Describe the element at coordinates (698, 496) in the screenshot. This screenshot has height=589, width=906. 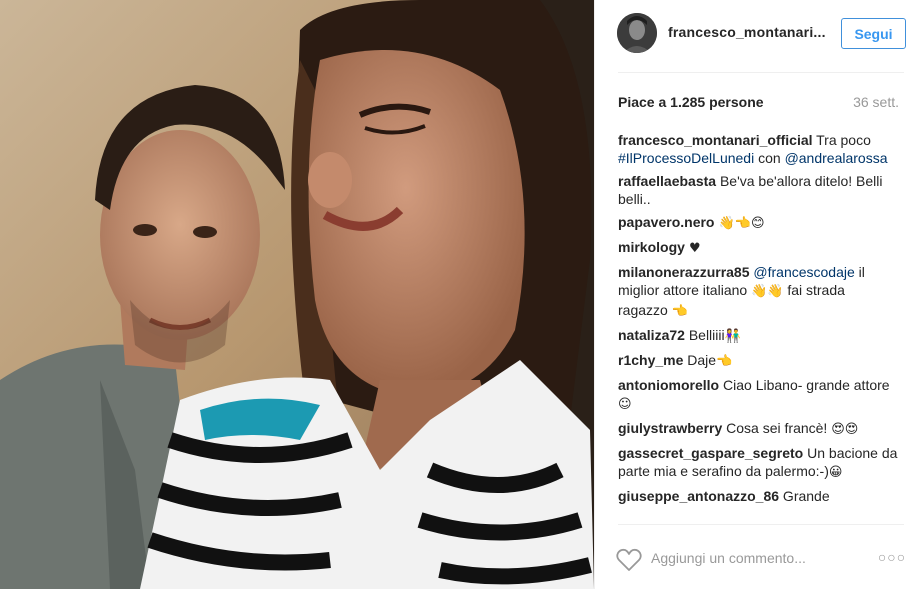
I see `comment-author: giuseppe_antonazzo_86` at that location.